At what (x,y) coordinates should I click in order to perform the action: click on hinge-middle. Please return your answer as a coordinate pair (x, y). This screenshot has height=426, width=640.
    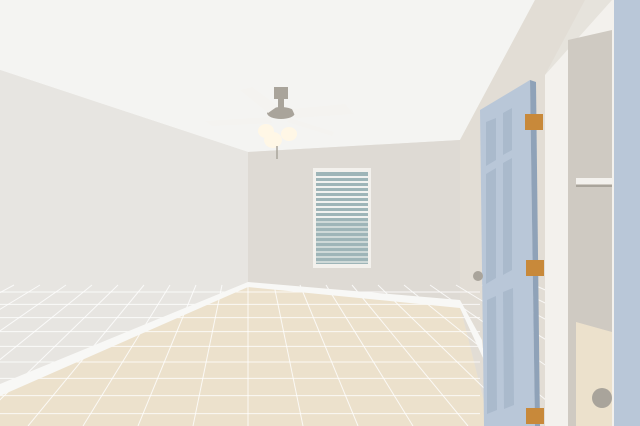
    Looking at the image, I should click on (535, 268).